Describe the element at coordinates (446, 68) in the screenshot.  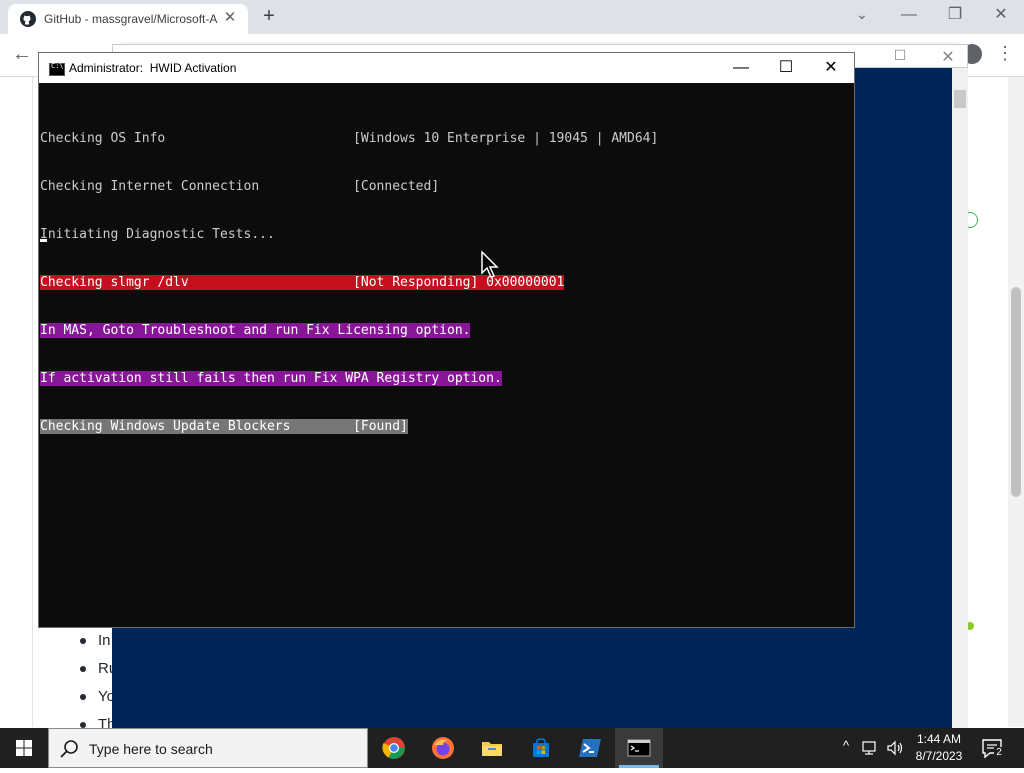
I see `console-titlebar: C:\ Administrator: HWID Activation — ☐ ✕` at that location.